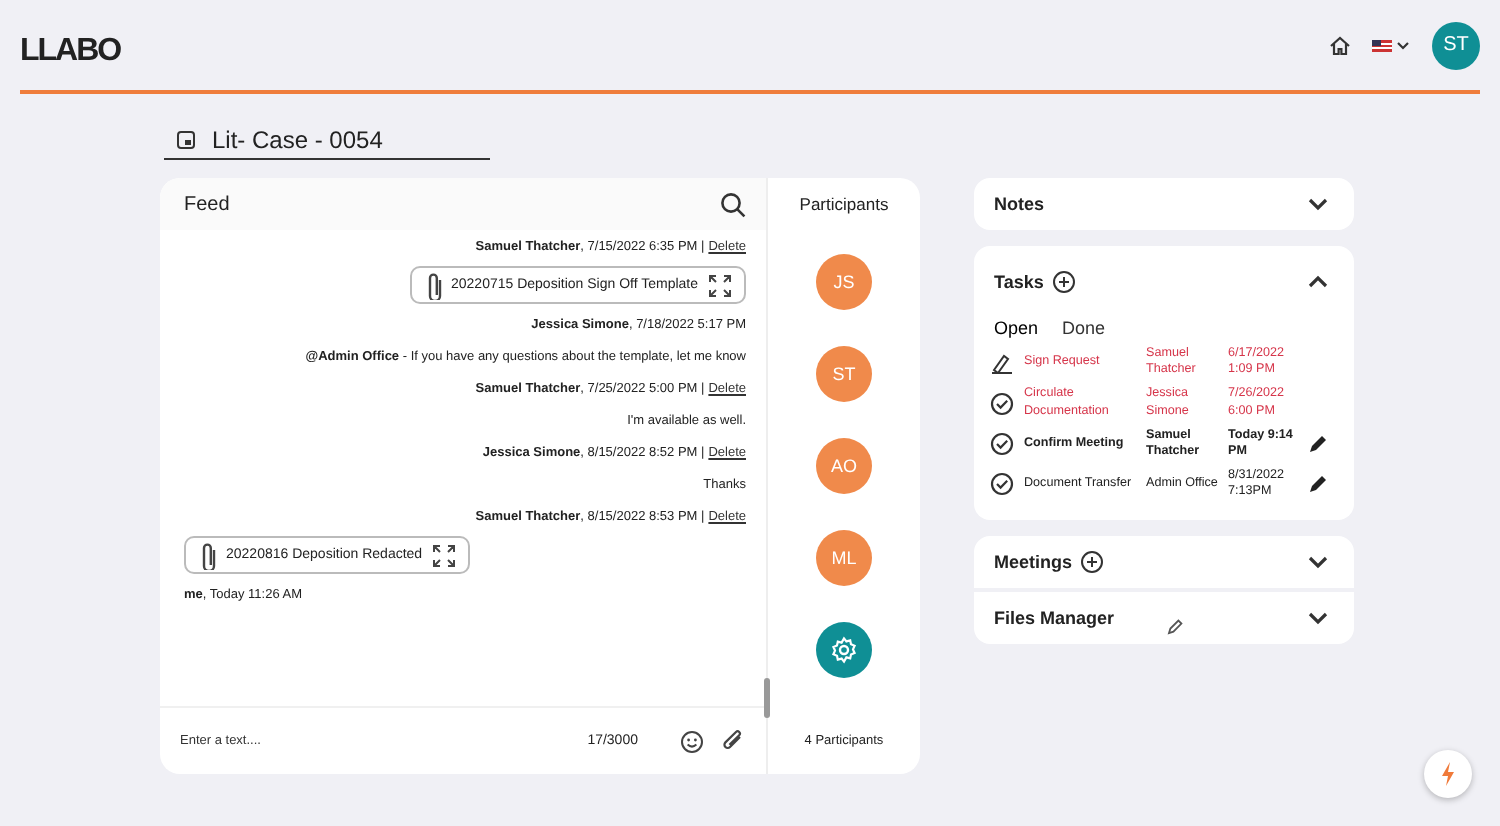  I want to click on task-tab: Done, so click(1084, 328).